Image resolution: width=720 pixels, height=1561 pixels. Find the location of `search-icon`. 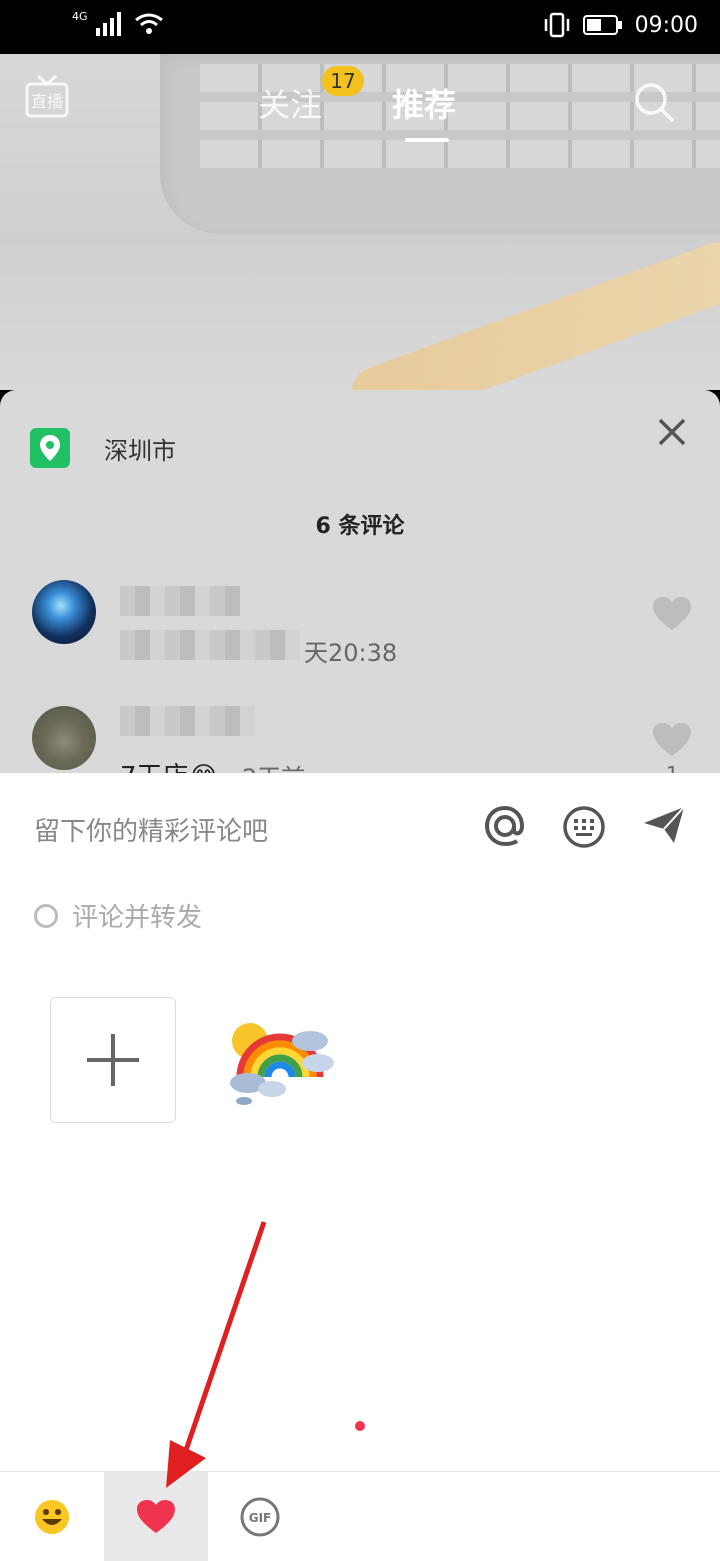

search-icon is located at coordinates (654, 102).